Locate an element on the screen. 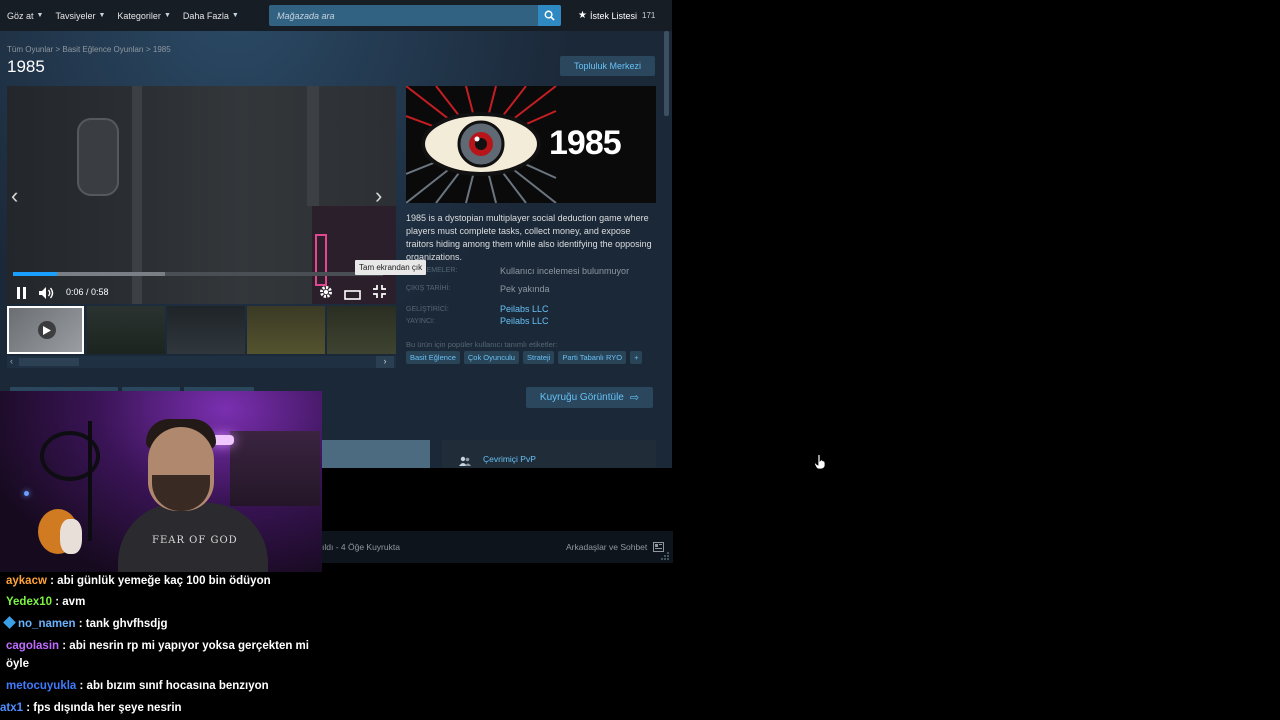 The image size is (1280, 720). video-scene-wall is located at coordinates (313, 146).